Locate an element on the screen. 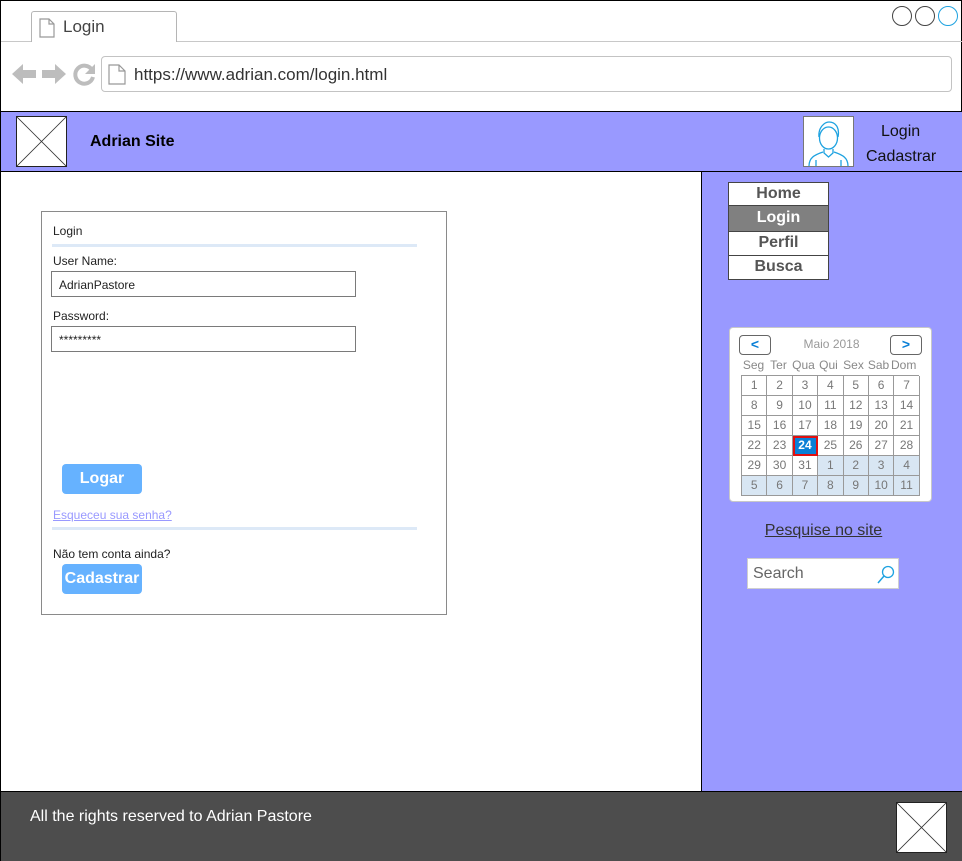 The image size is (962, 861). nav-menu: Home Login Perfil Busca is located at coordinates (778, 231).